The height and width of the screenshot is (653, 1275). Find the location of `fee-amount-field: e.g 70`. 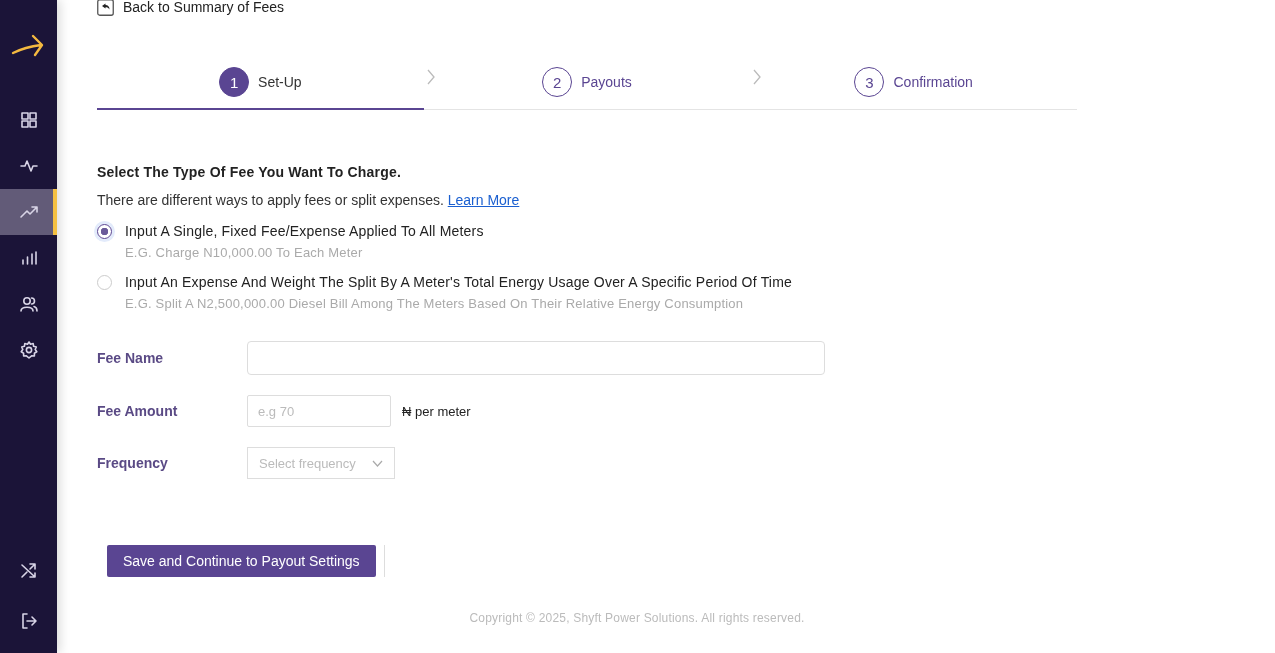

fee-amount-field: e.g 70 is located at coordinates (319, 411).